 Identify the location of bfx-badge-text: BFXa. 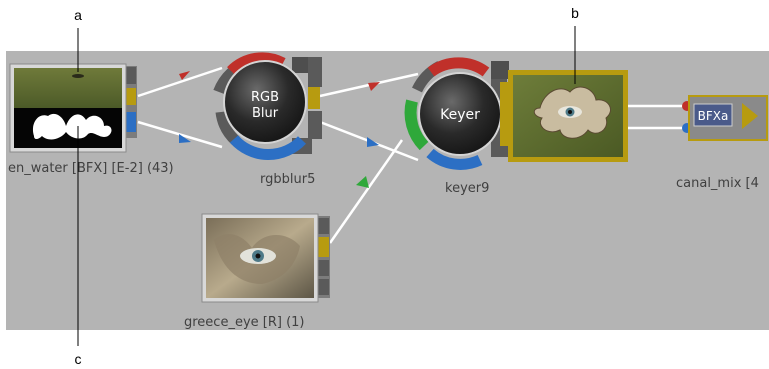
(713, 116).